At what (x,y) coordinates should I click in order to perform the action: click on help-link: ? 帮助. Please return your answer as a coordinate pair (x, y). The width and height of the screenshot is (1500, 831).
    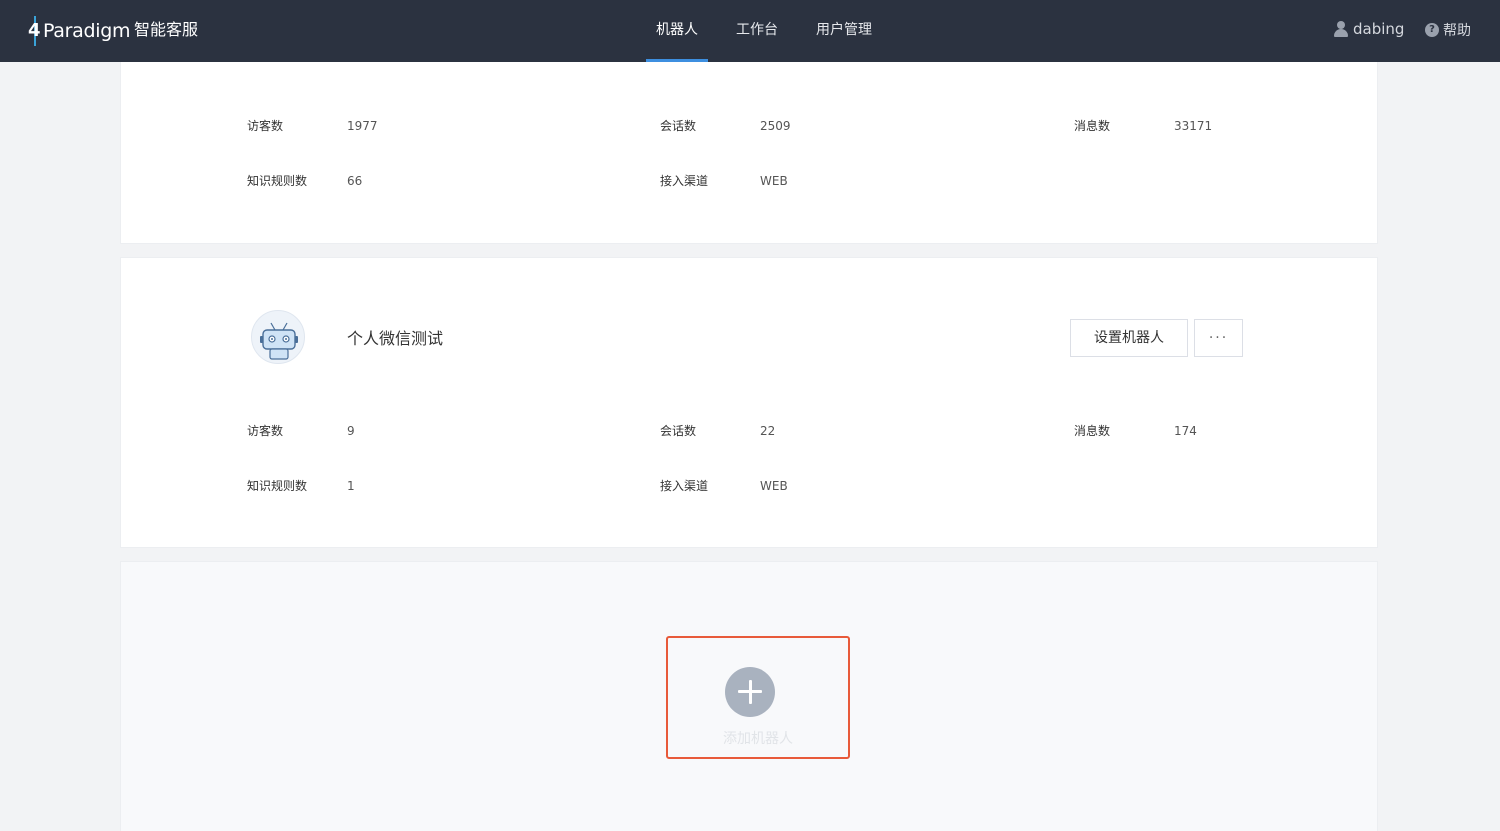
    Looking at the image, I should click on (1448, 30).